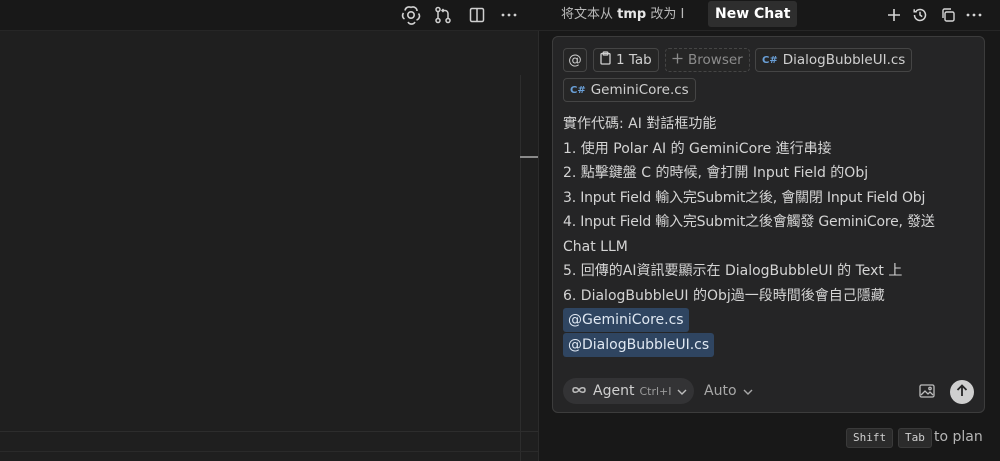 The width and height of the screenshot is (1000, 461). I want to click on plus-icon-small, so click(677, 60).